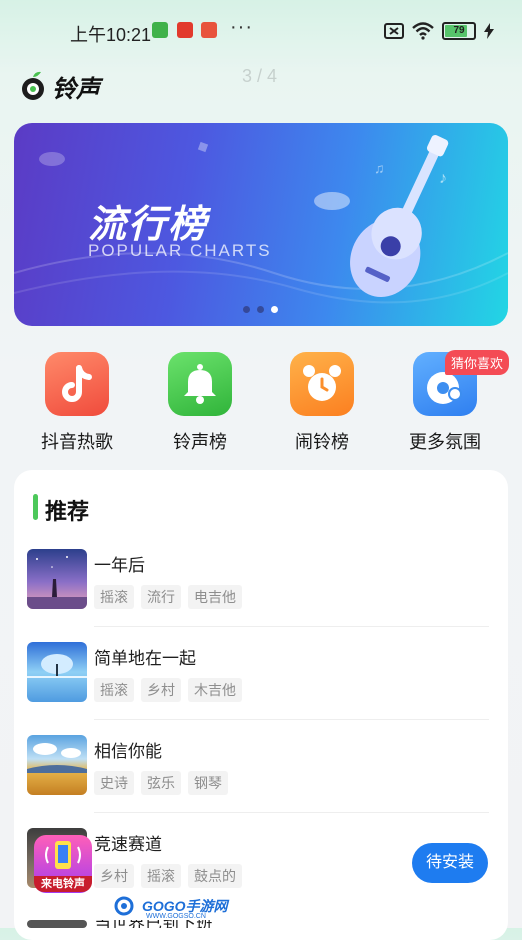 This screenshot has width=522, height=940. Describe the element at coordinates (258, 781) in the screenshot. I see `list-item: 相信你能 史诗 弦乐 钢琴` at that location.